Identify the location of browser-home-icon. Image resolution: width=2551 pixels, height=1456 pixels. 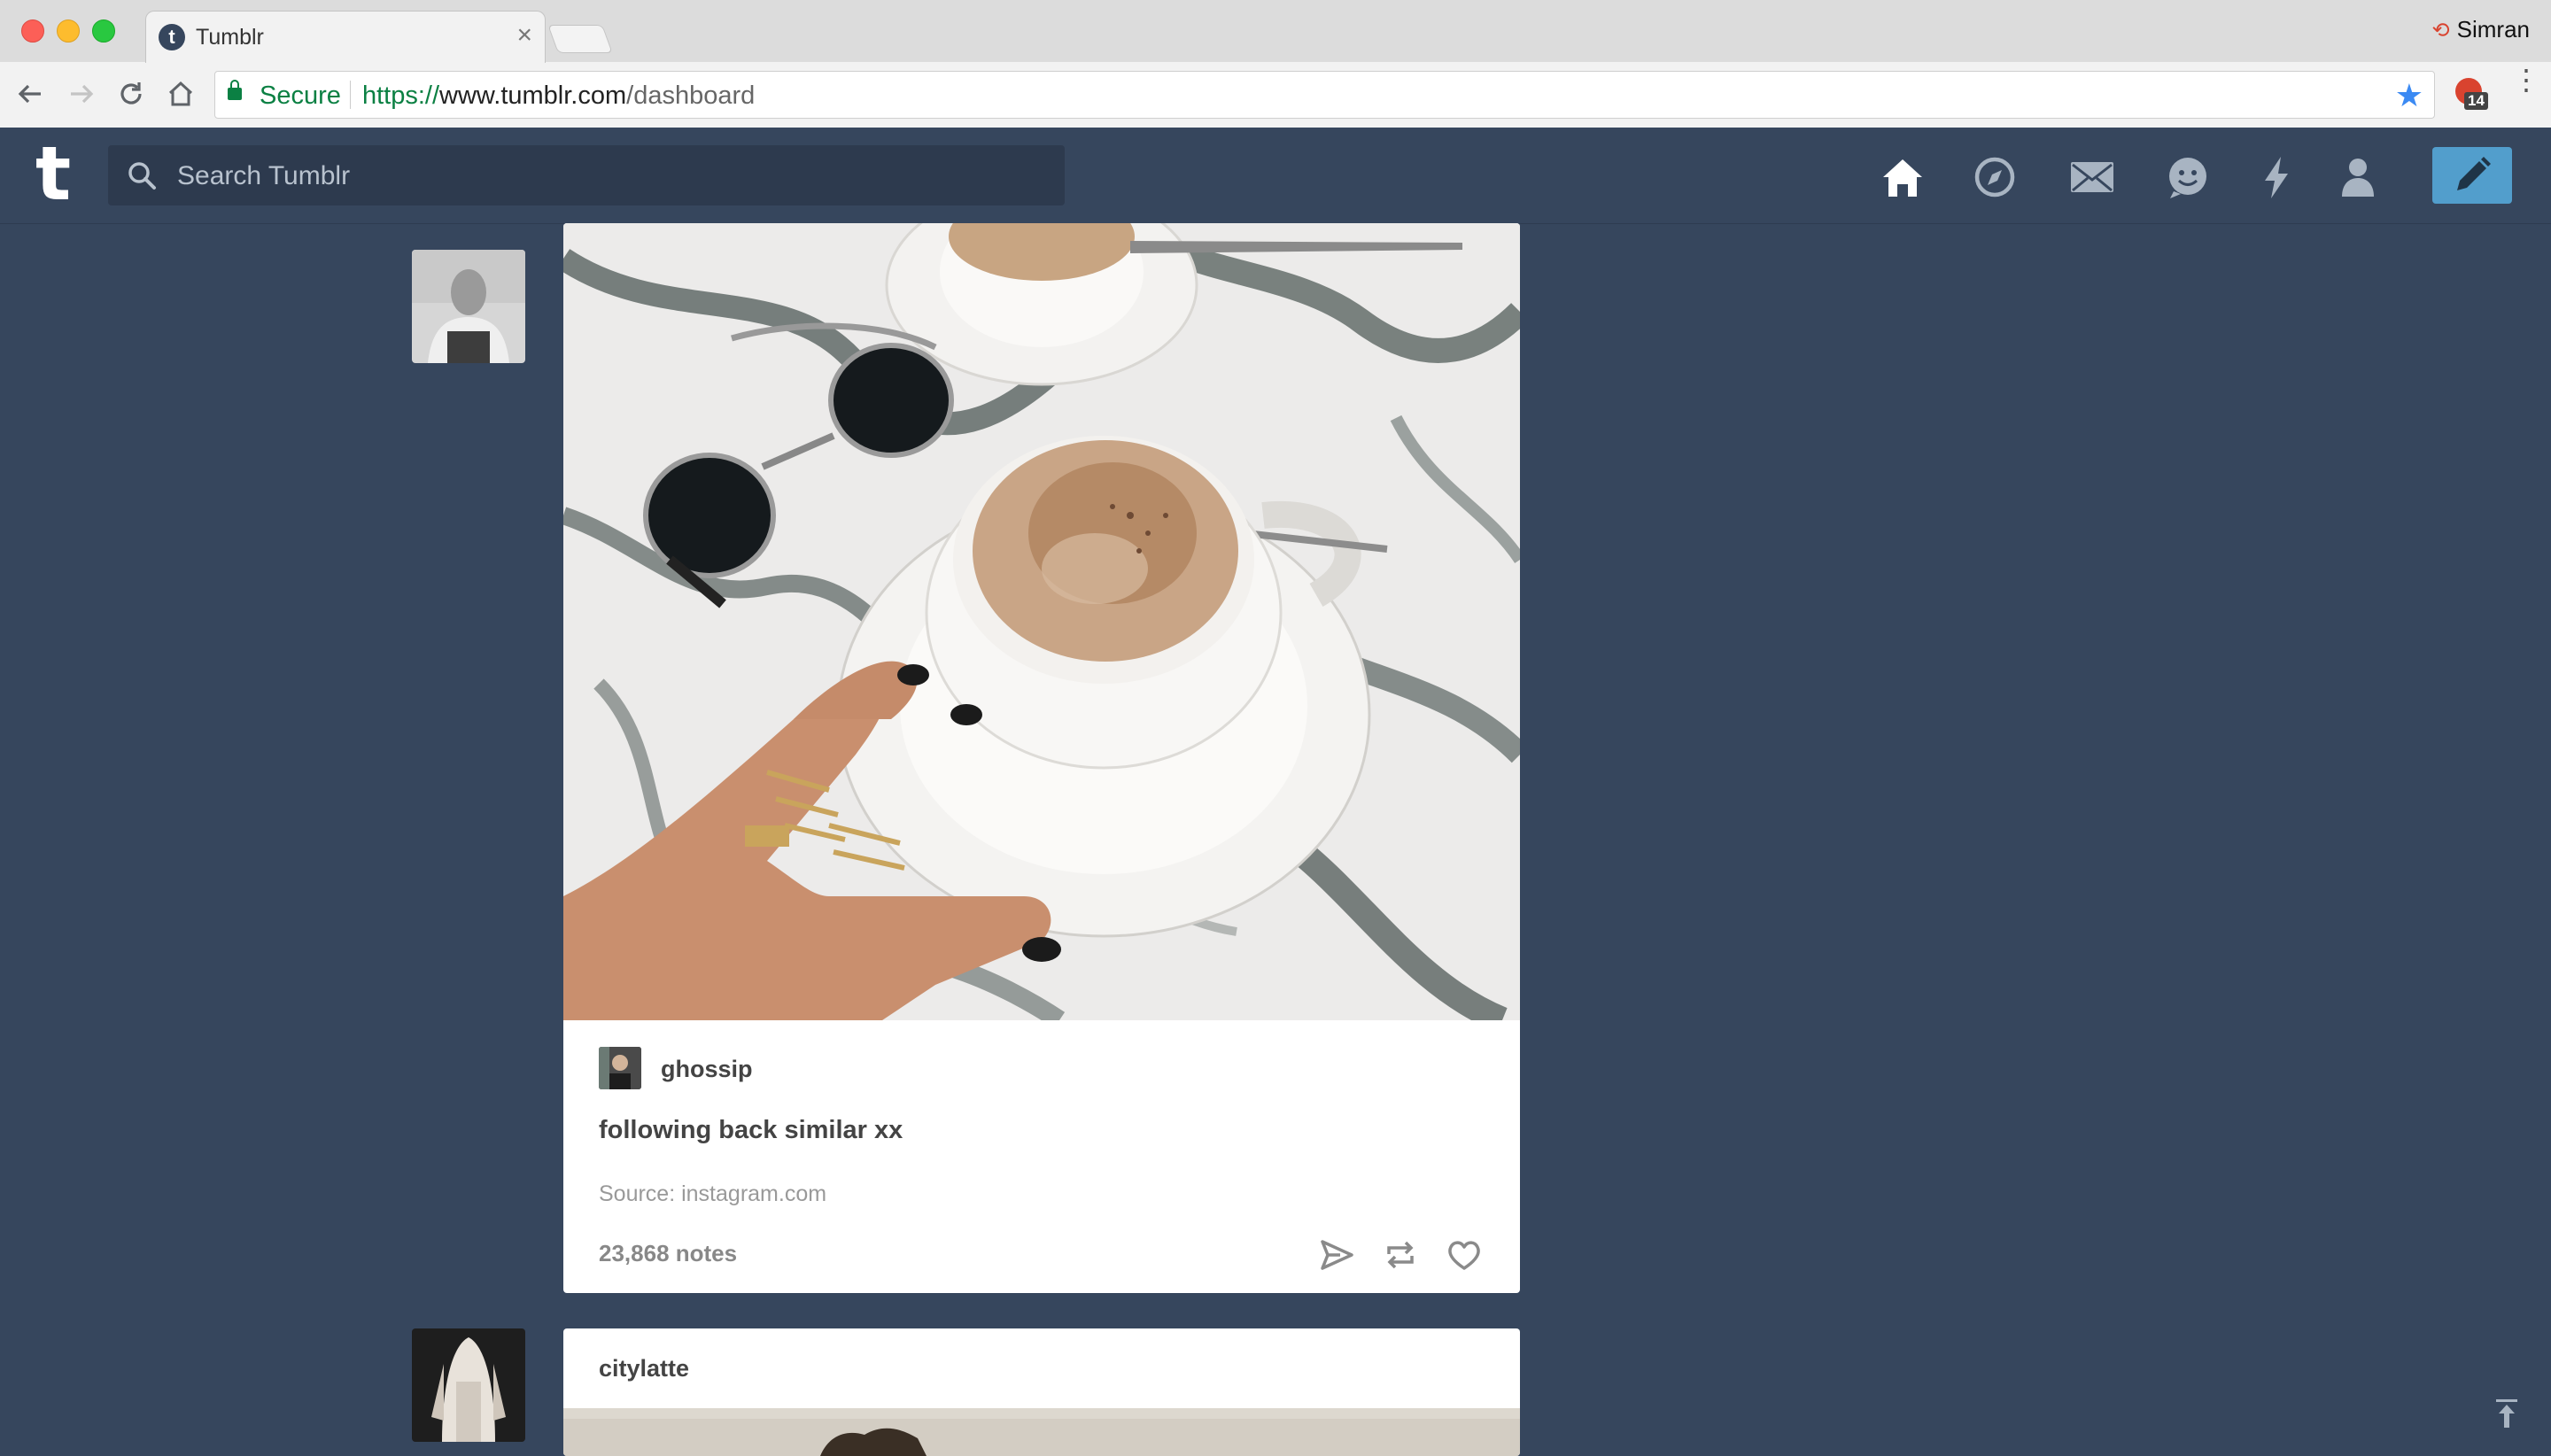
(180, 93).